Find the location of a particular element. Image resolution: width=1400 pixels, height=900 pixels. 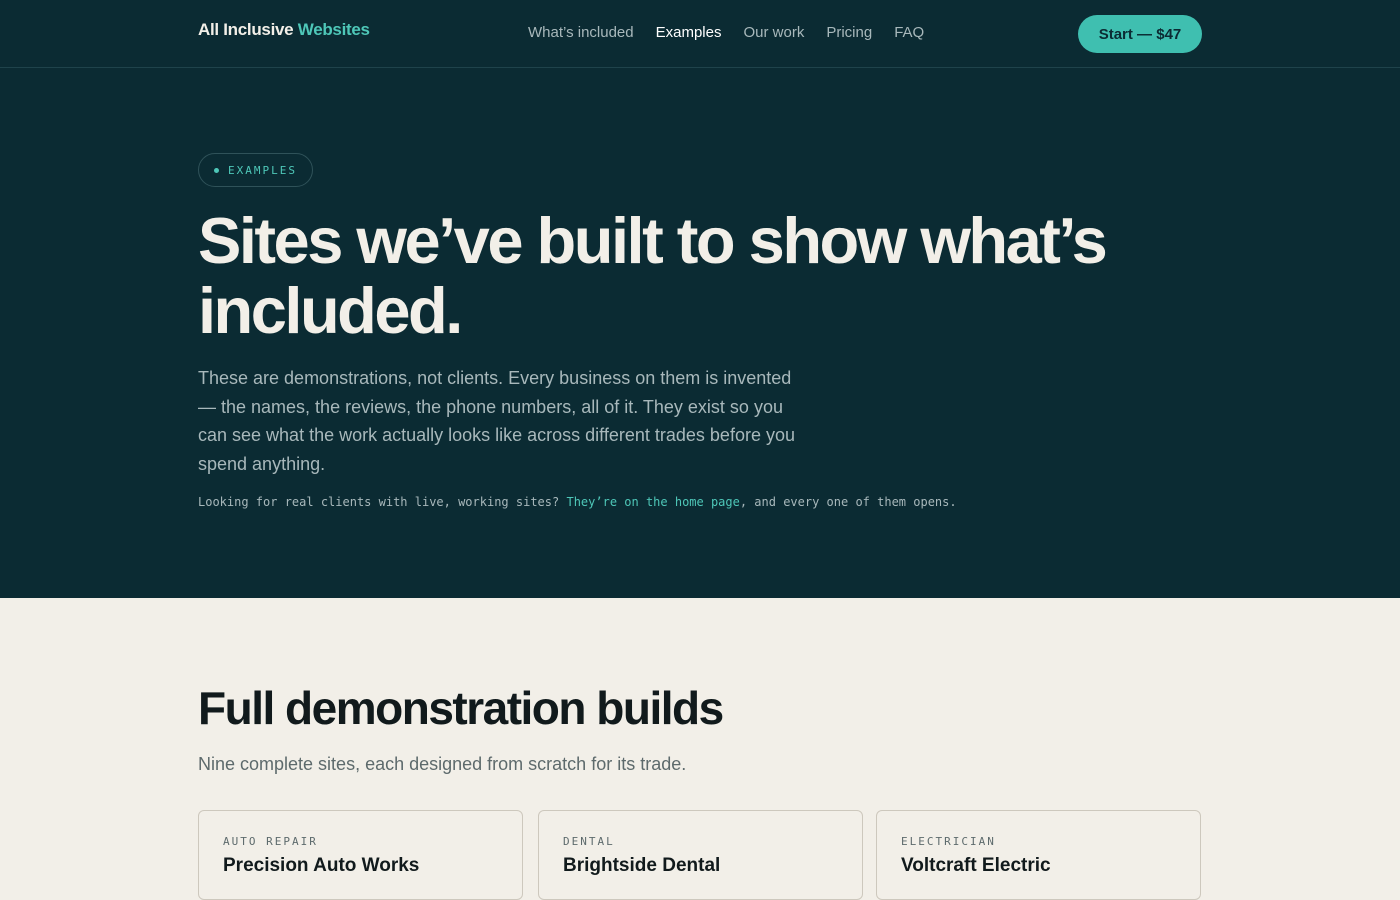

card-category: ELECTRICIAN is located at coordinates (948, 841).